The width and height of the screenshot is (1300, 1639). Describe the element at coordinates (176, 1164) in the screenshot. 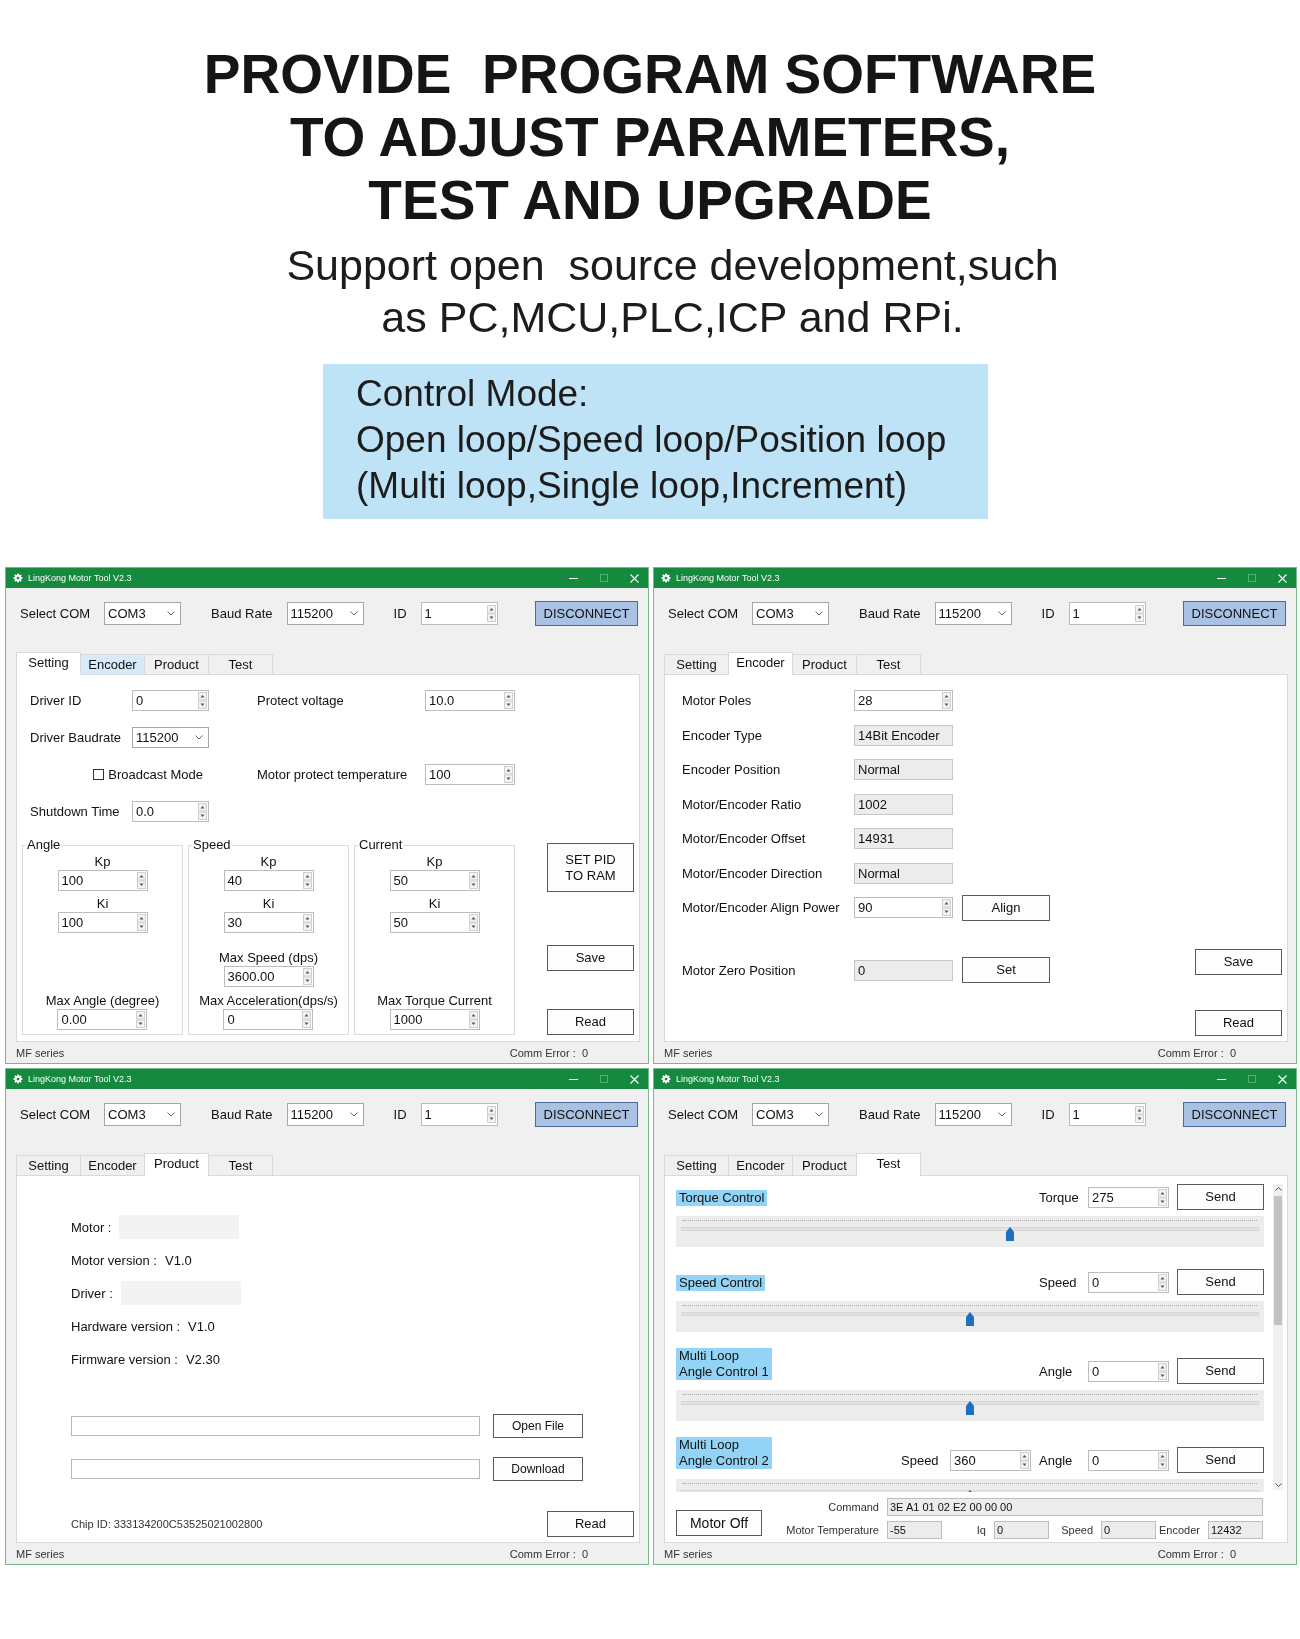

I see `tab: Product` at that location.